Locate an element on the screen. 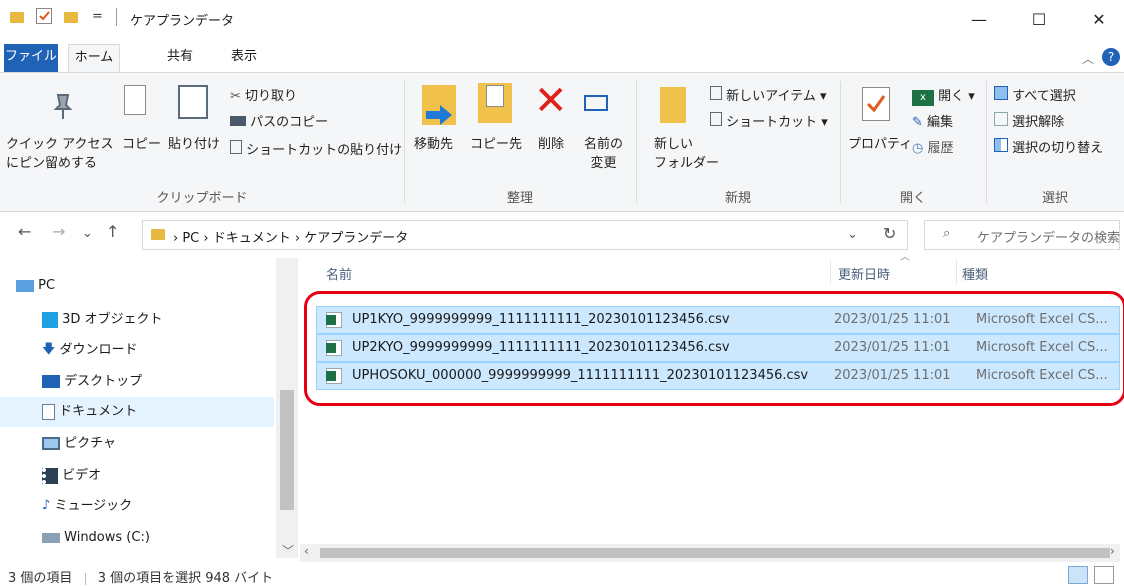  copy-path-button: パスのコピー is located at coordinates (279, 120).